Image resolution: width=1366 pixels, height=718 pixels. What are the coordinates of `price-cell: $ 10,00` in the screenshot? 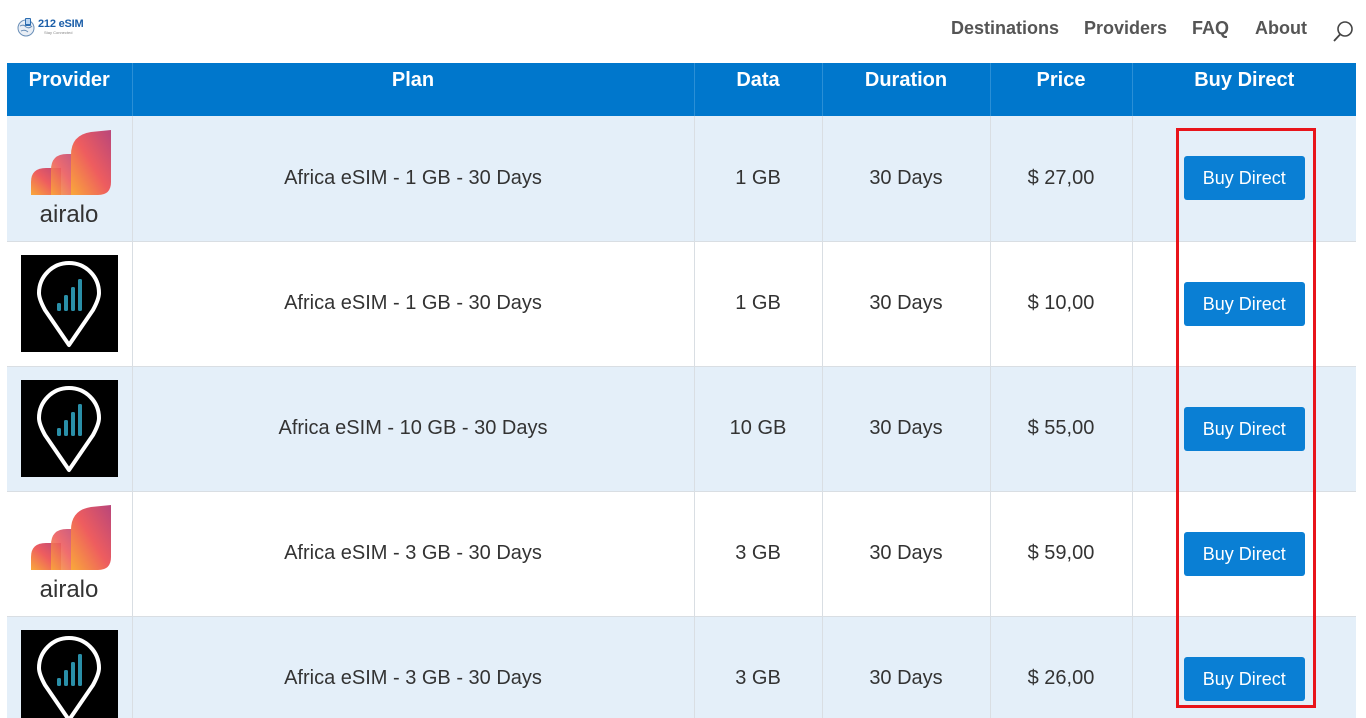 It's located at (1061, 304).